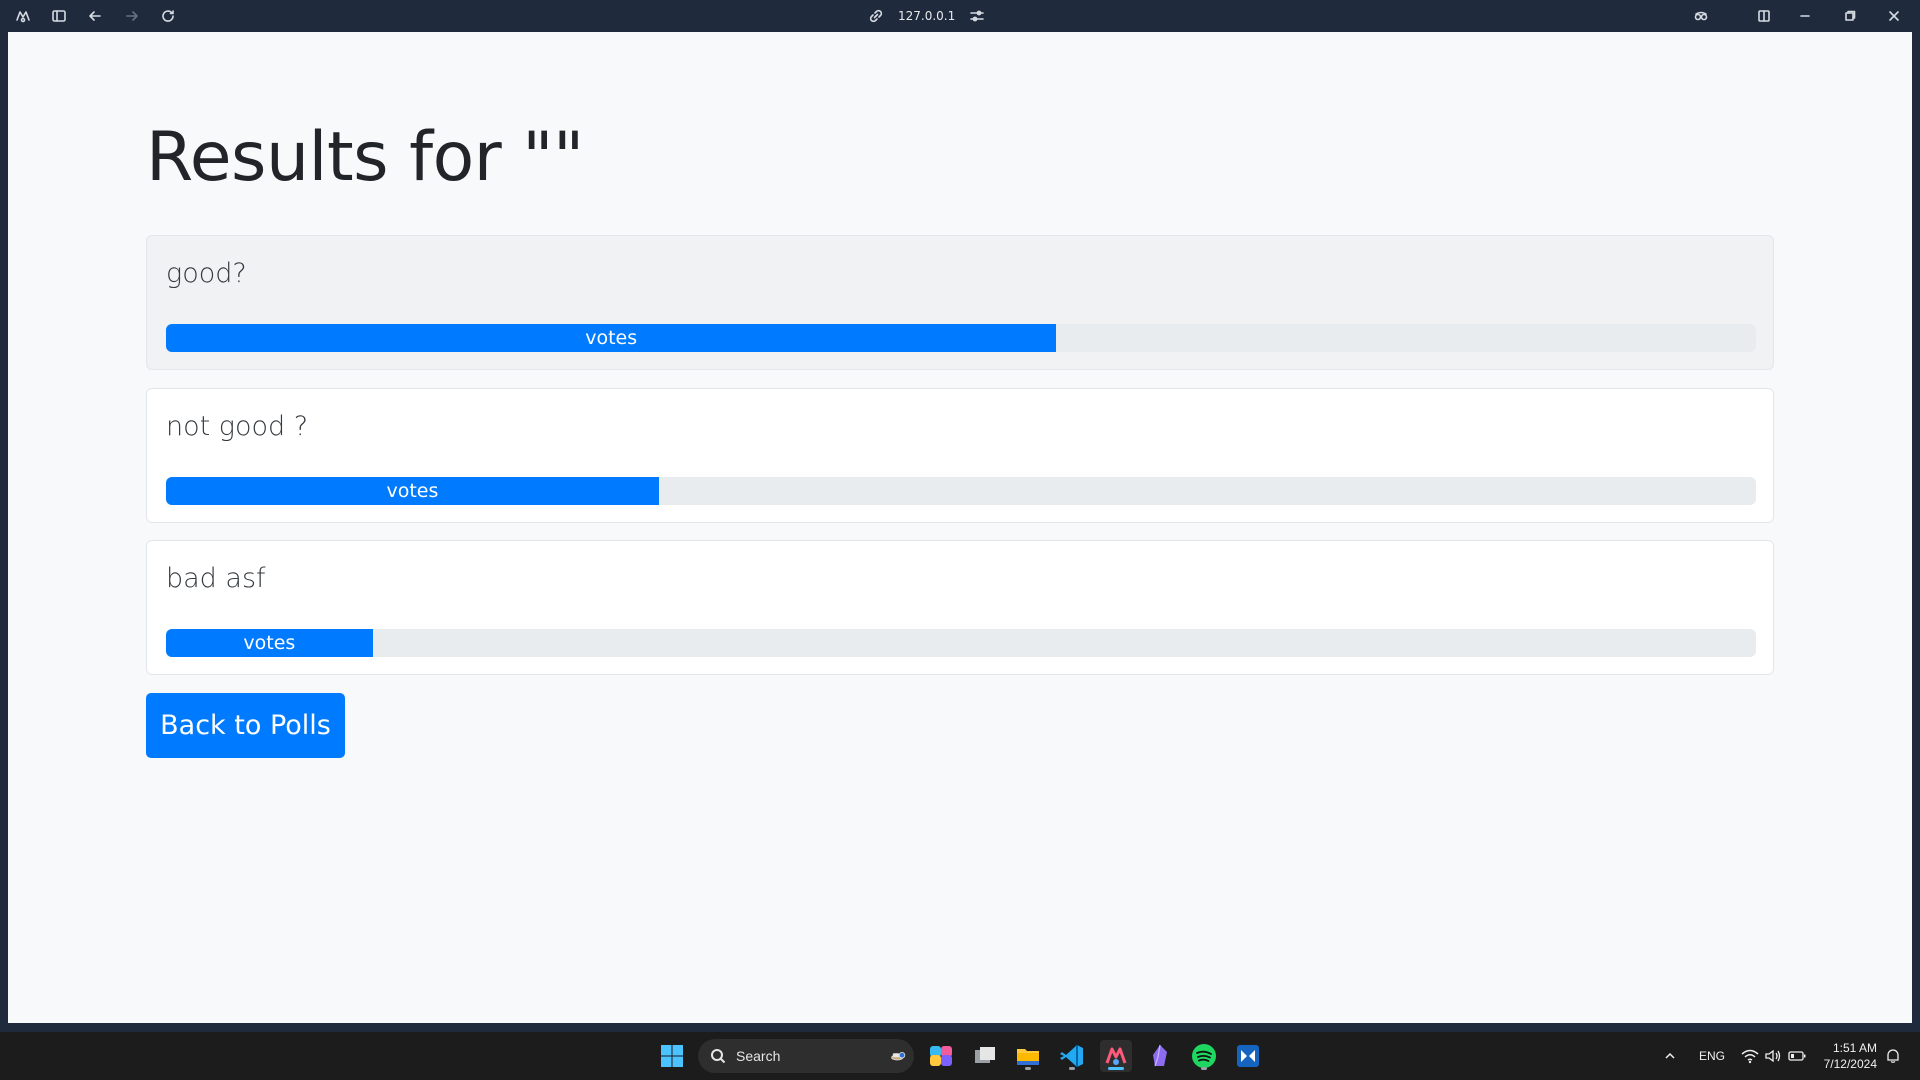 The image size is (1920, 1080). What do you see at coordinates (132, 16) in the screenshot?
I see `forward-arrow-icon` at bounding box center [132, 16].